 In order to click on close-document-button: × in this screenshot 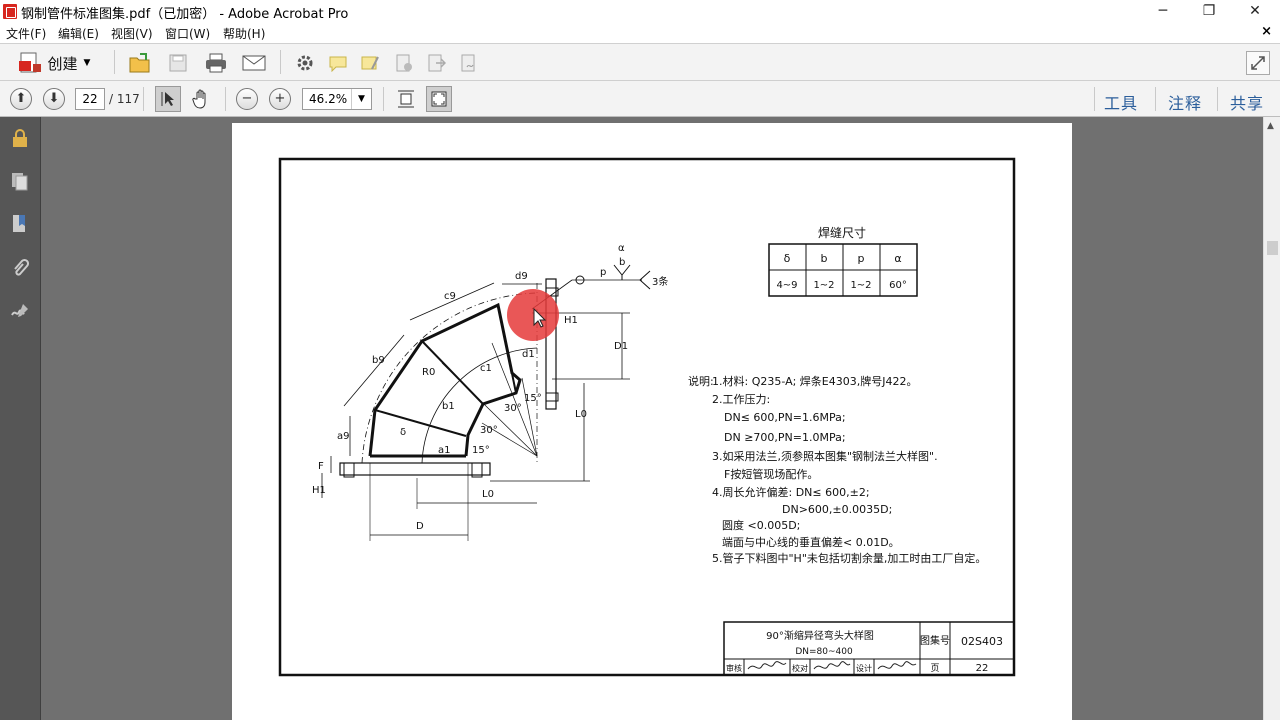, I will do `click(1266, 31)`.